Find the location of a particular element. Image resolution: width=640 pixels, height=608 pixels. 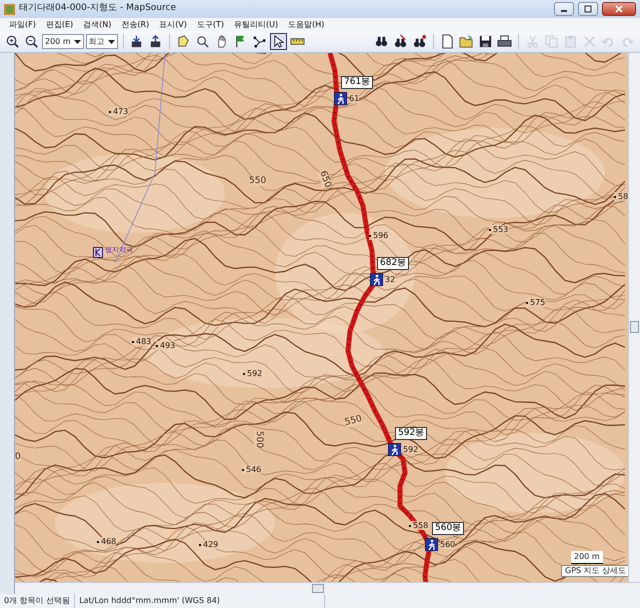

binoculars-button is located at coordinates (419, 41).